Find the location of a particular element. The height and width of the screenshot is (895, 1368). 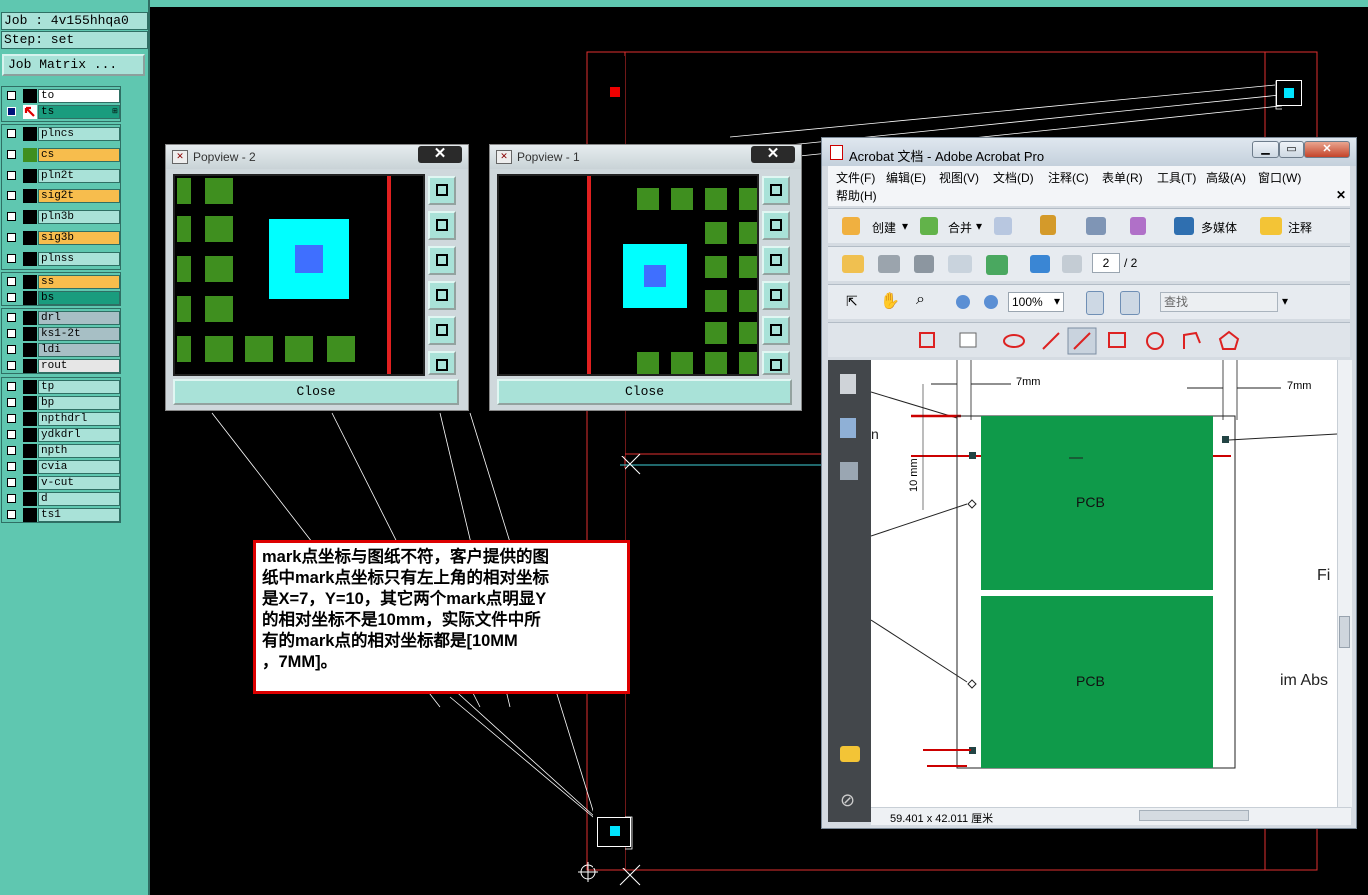

close-document-icon: ✕ is located at coordinates (1341, 195).